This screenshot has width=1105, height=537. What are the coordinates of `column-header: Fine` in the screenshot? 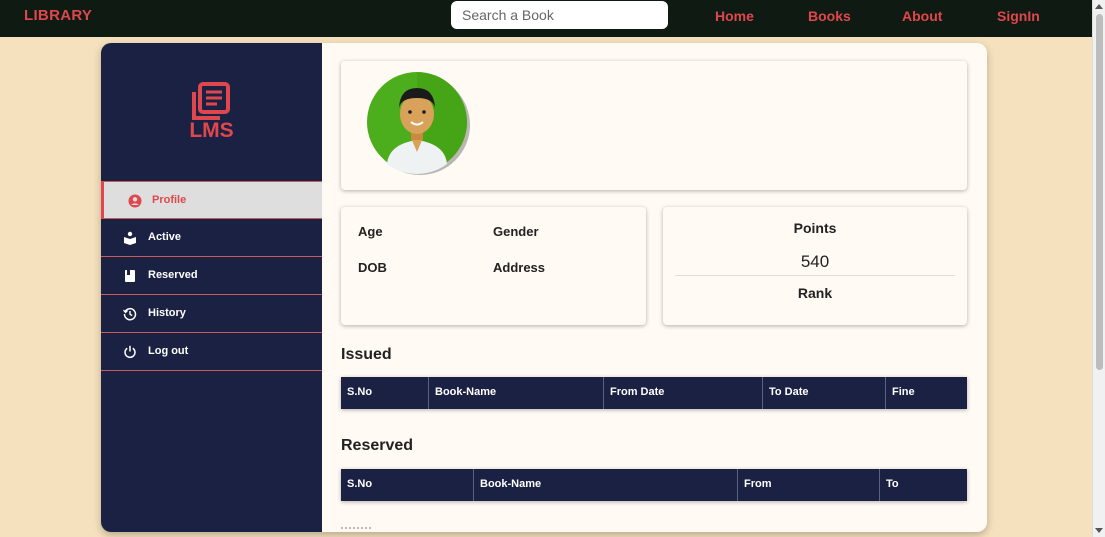 It's located at (903, 392).